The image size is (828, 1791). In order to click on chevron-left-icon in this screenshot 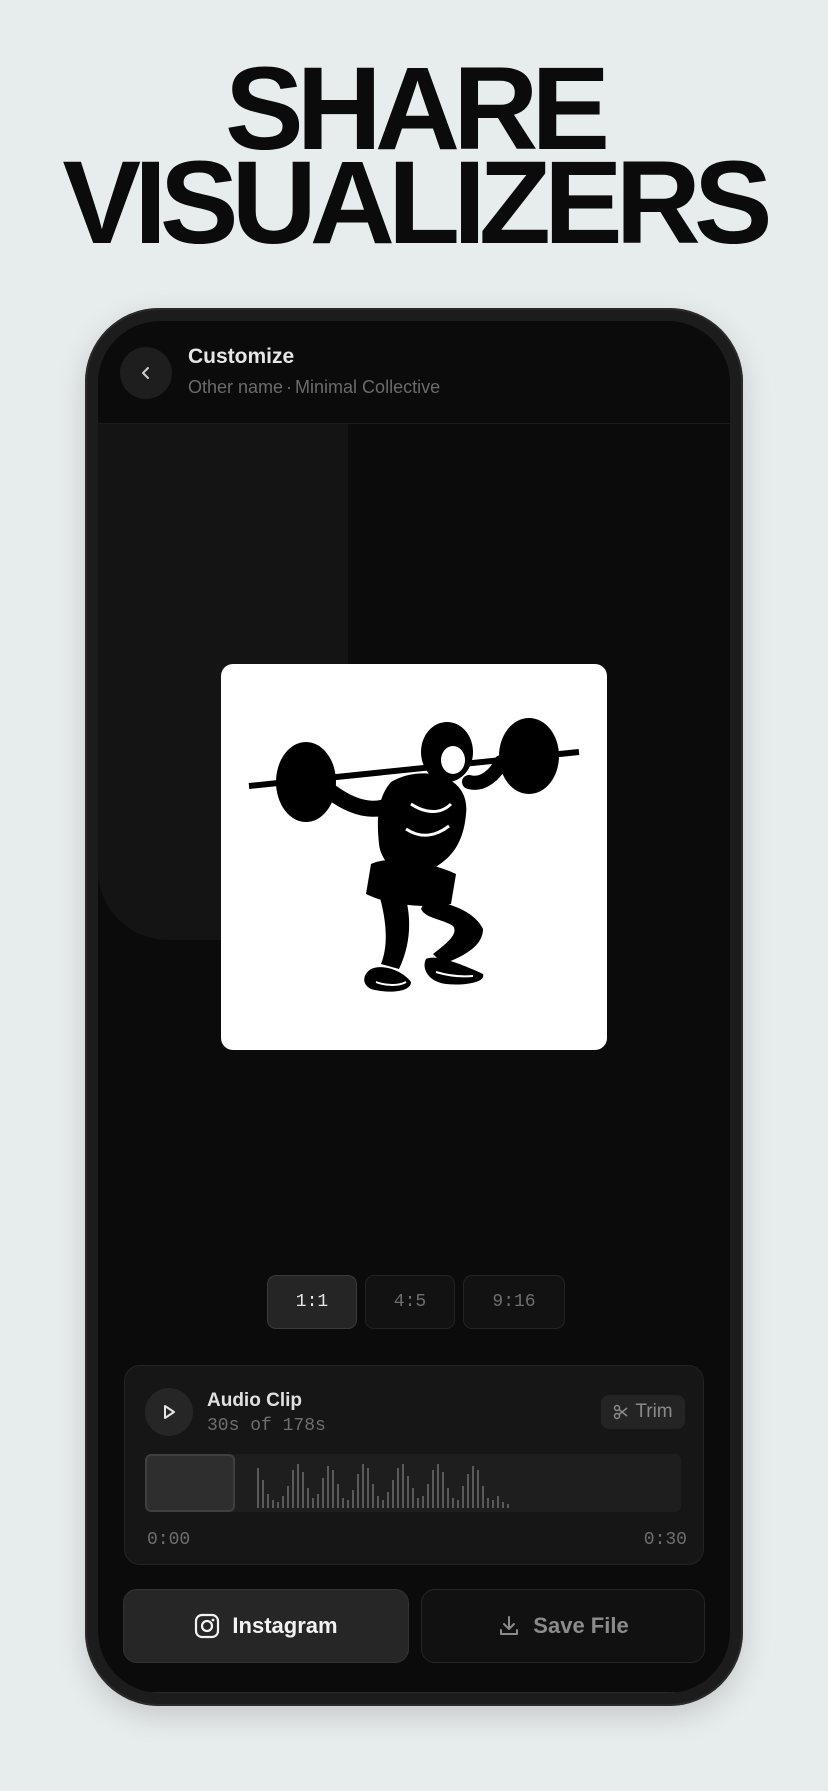, I will do `click(145, 373)`.